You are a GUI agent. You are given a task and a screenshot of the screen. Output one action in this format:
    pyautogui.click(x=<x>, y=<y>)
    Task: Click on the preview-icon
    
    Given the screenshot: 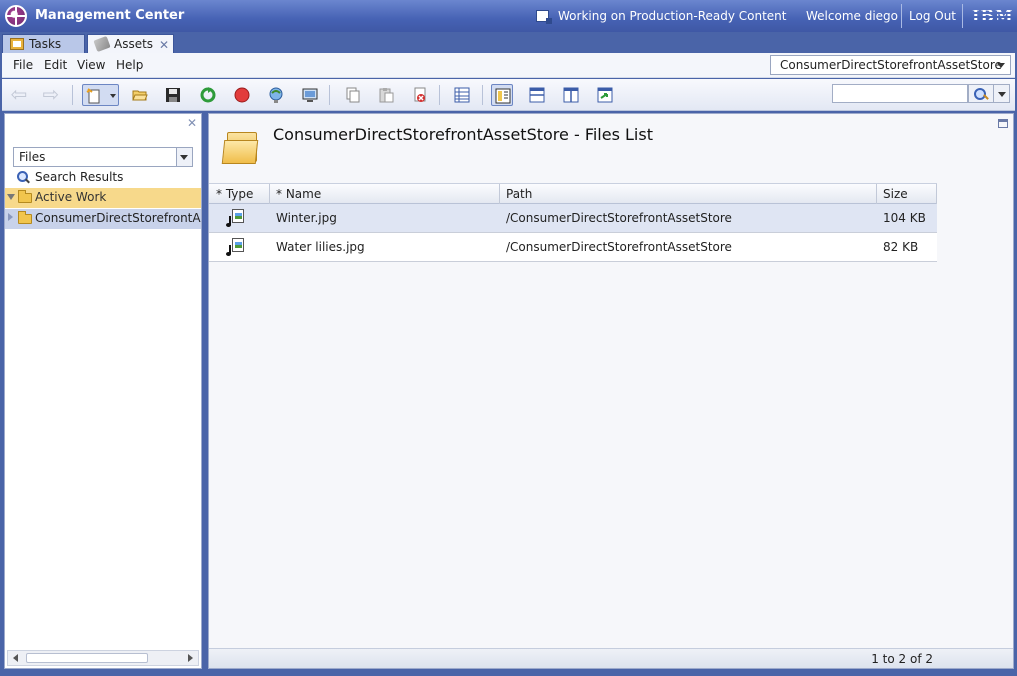 What is the action you would take?
    pyautogui.click(x=276, y=95)
    